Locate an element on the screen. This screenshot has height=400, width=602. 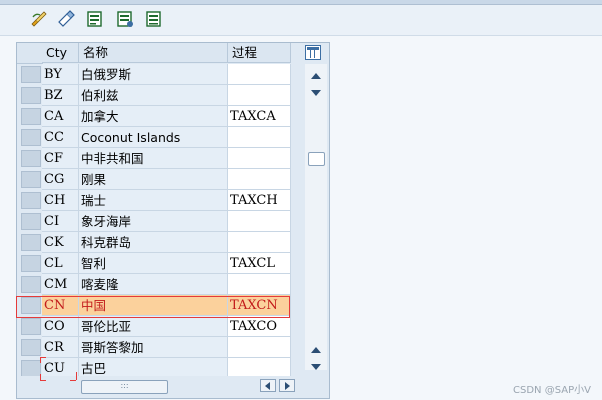
delete-button is located at coordinates (154, 19).